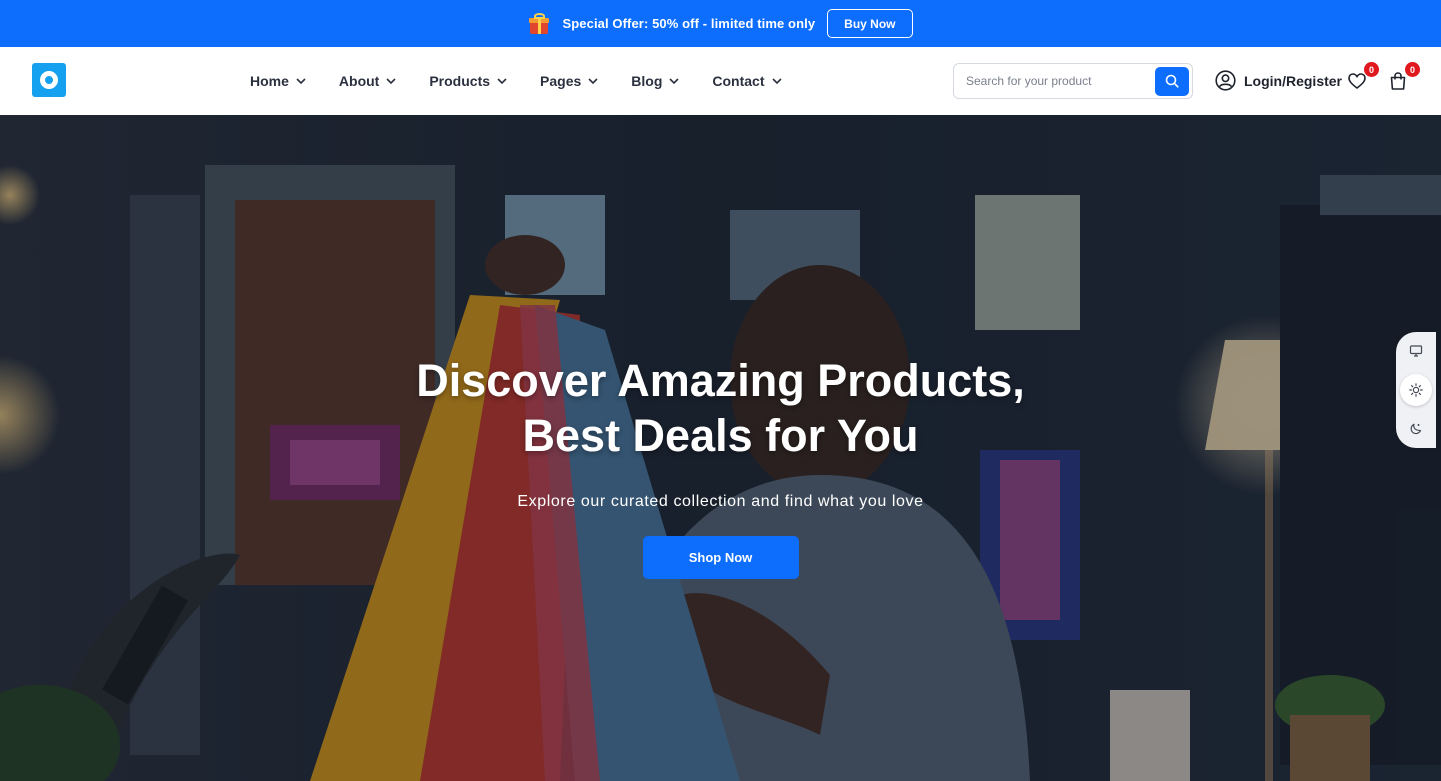  I want to click on moon-icon, so click(1416, 428).